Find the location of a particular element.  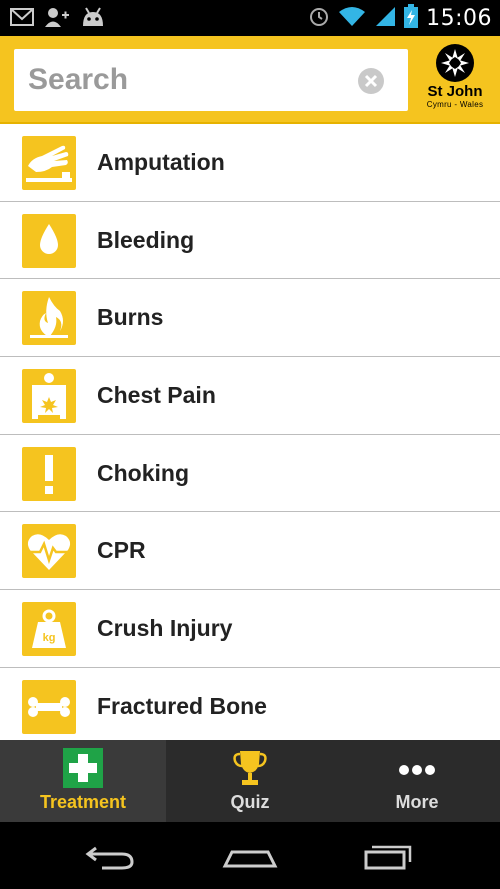

tab-treatment: Treatment is located at coordinates (83, 781).